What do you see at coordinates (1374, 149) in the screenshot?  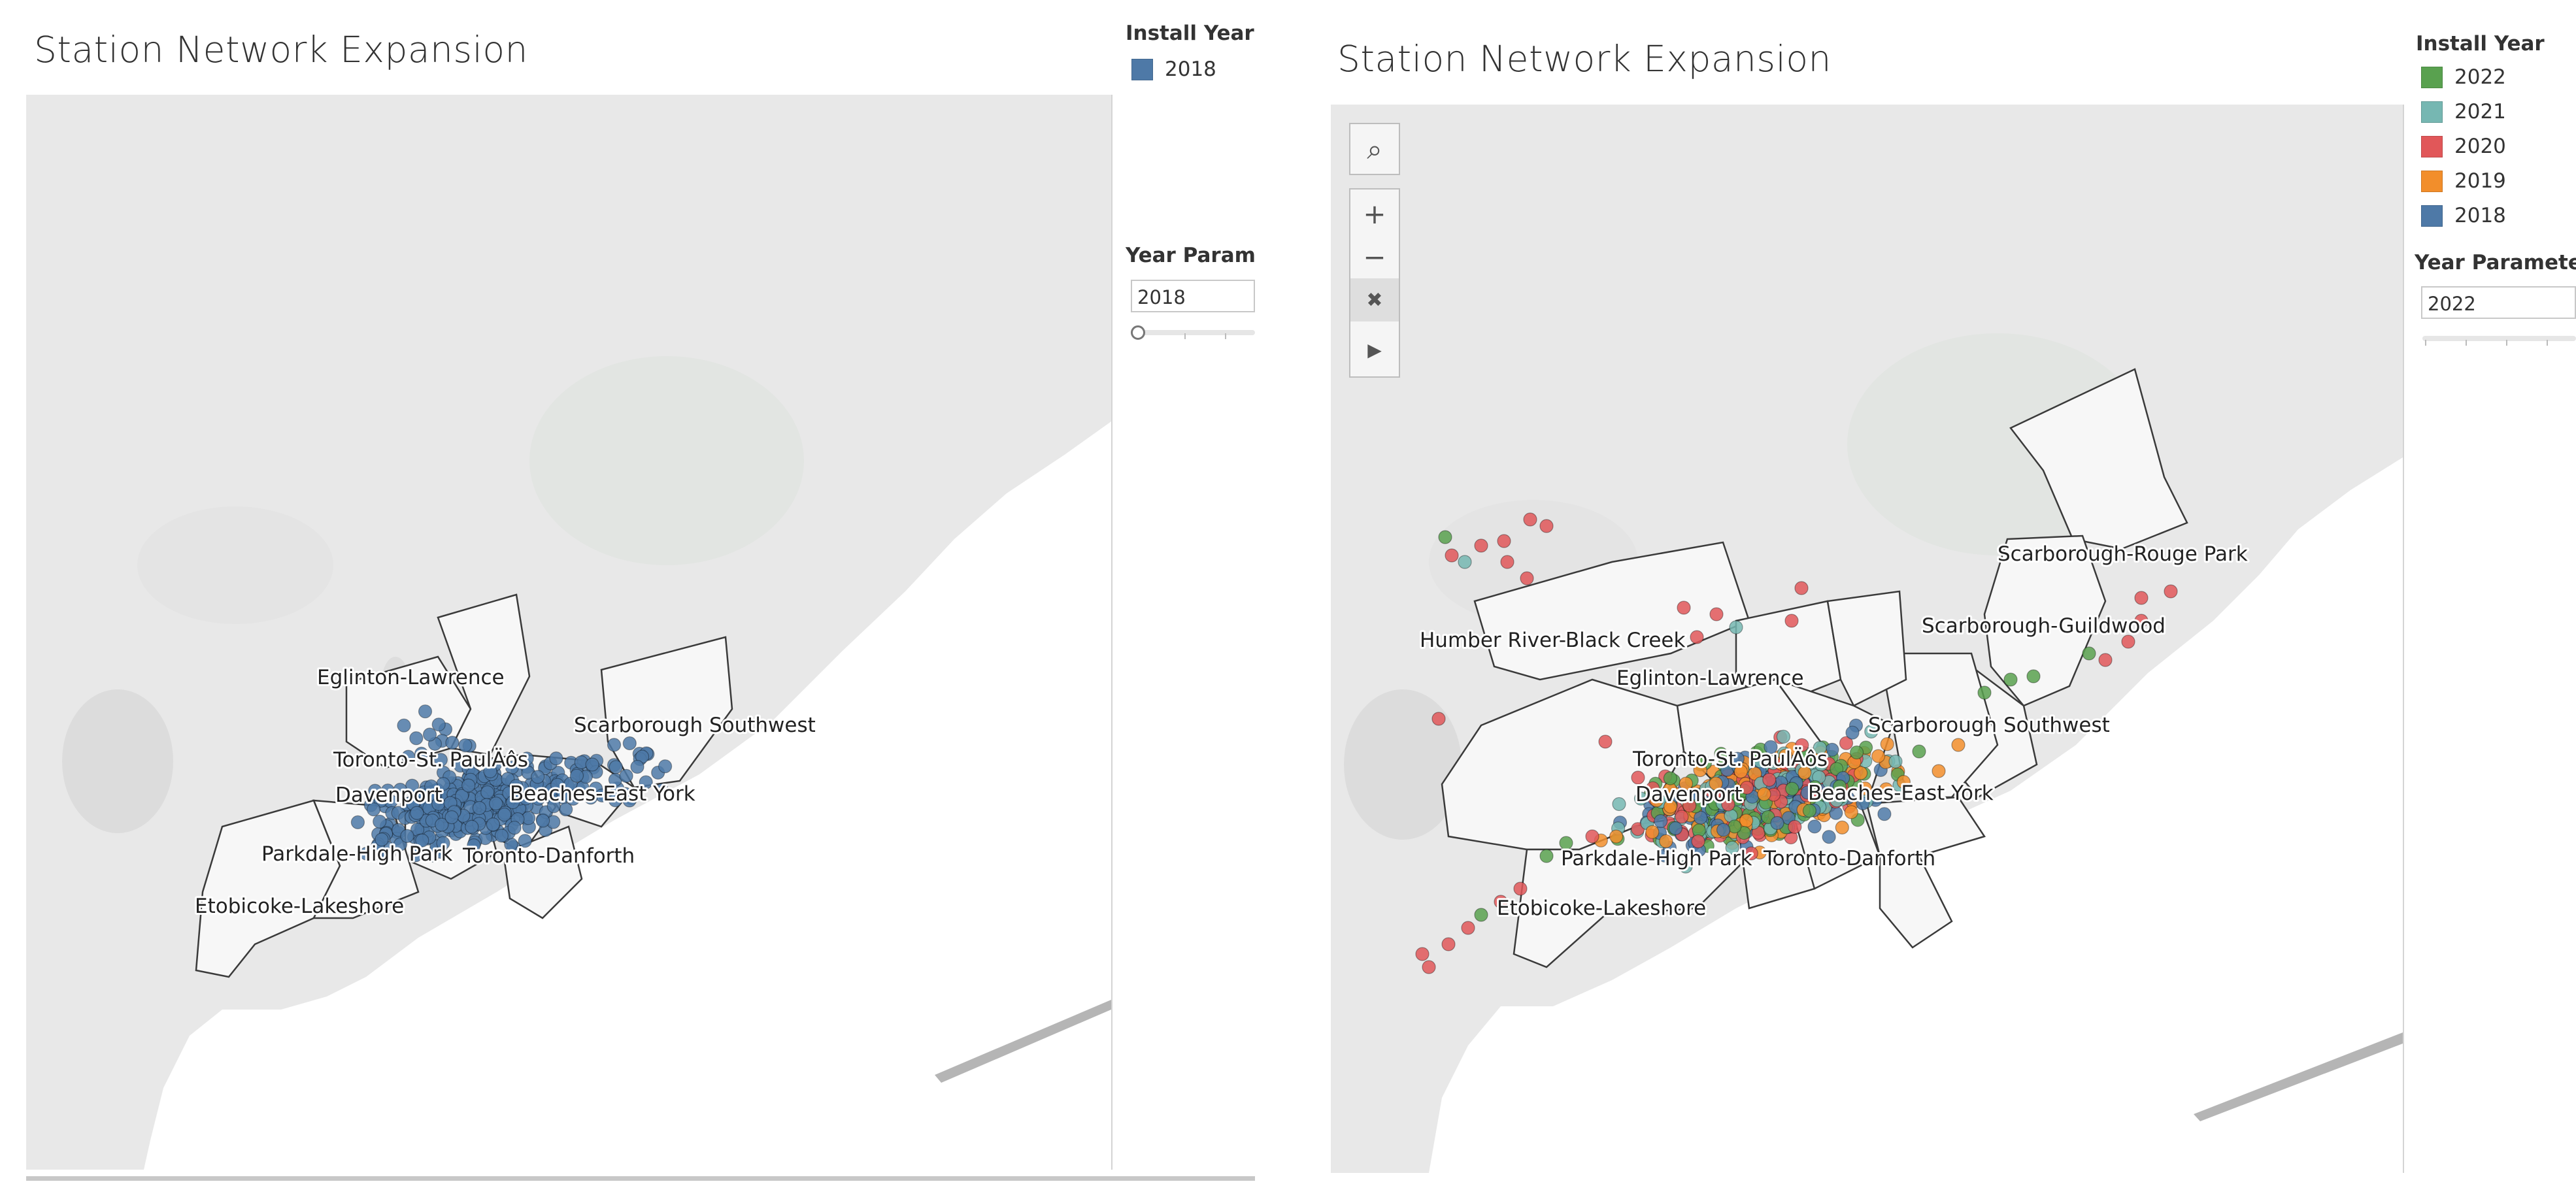 I see `search-icon: ⌕` at bounding box center [1374, 149].